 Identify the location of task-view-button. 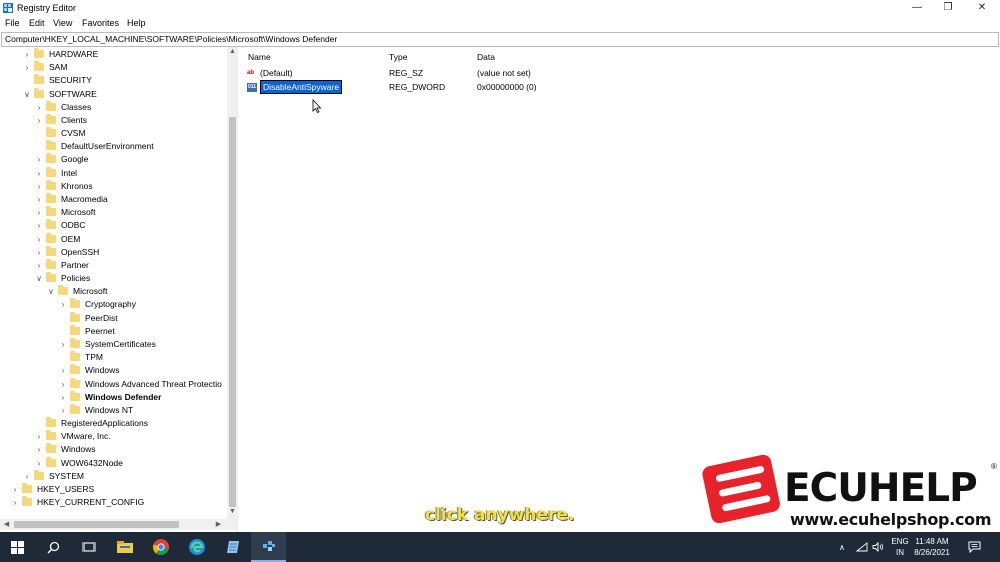
(88, 547).